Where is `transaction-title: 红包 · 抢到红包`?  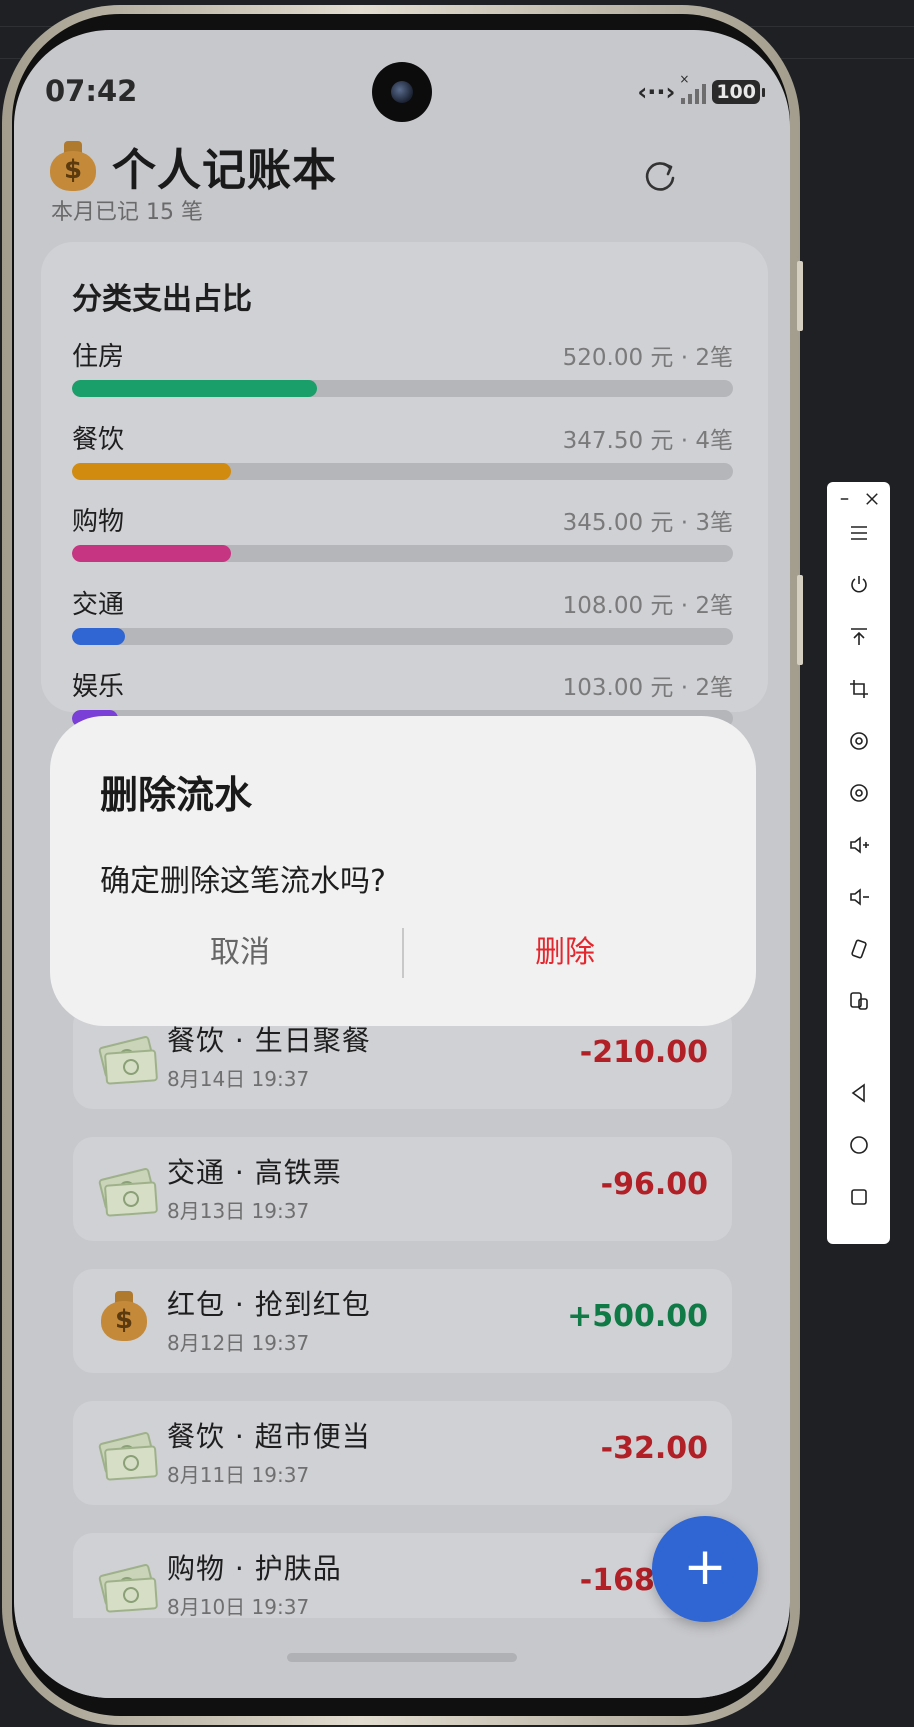 transaction-title: 红包 · 抢到红包 is located at coordinates (269, 1304).